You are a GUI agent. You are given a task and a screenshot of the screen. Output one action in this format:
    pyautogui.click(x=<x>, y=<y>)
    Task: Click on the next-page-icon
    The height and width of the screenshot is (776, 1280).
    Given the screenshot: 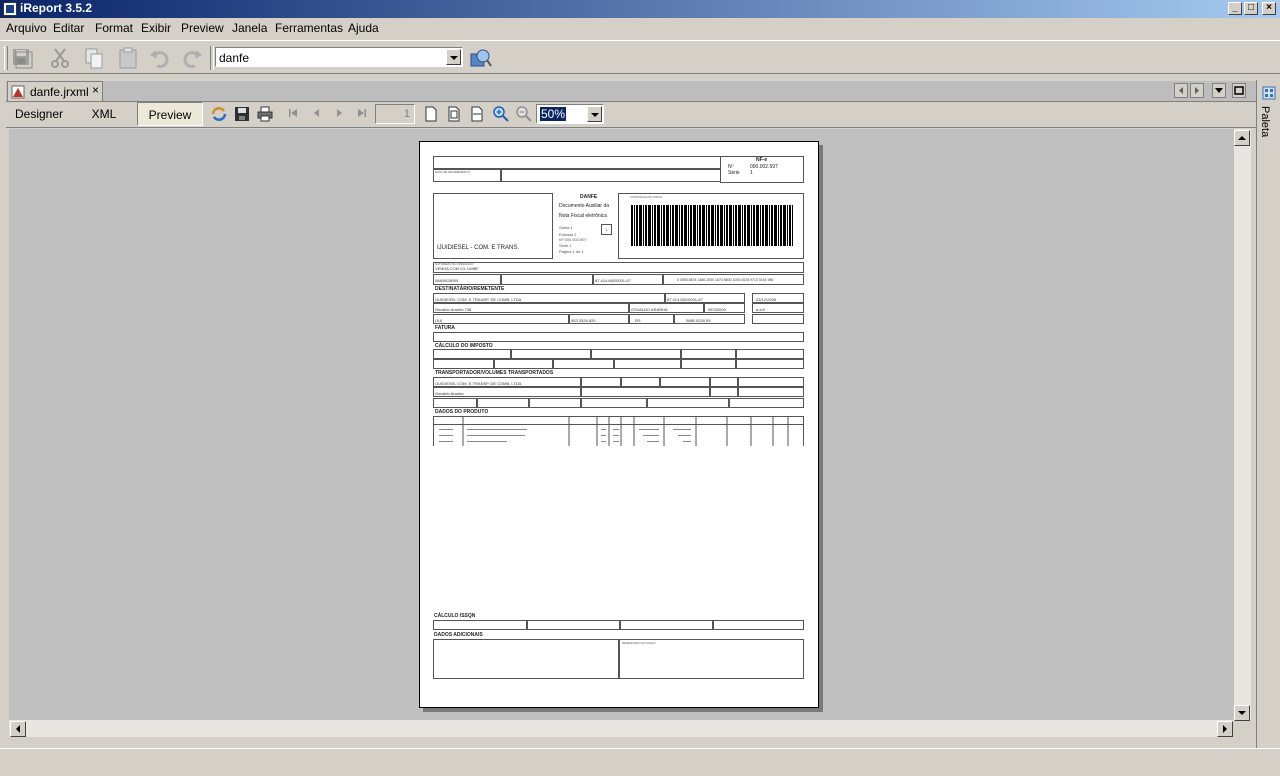 What is the action you would take?
    pyautogui.click(x=339, y=113)
    